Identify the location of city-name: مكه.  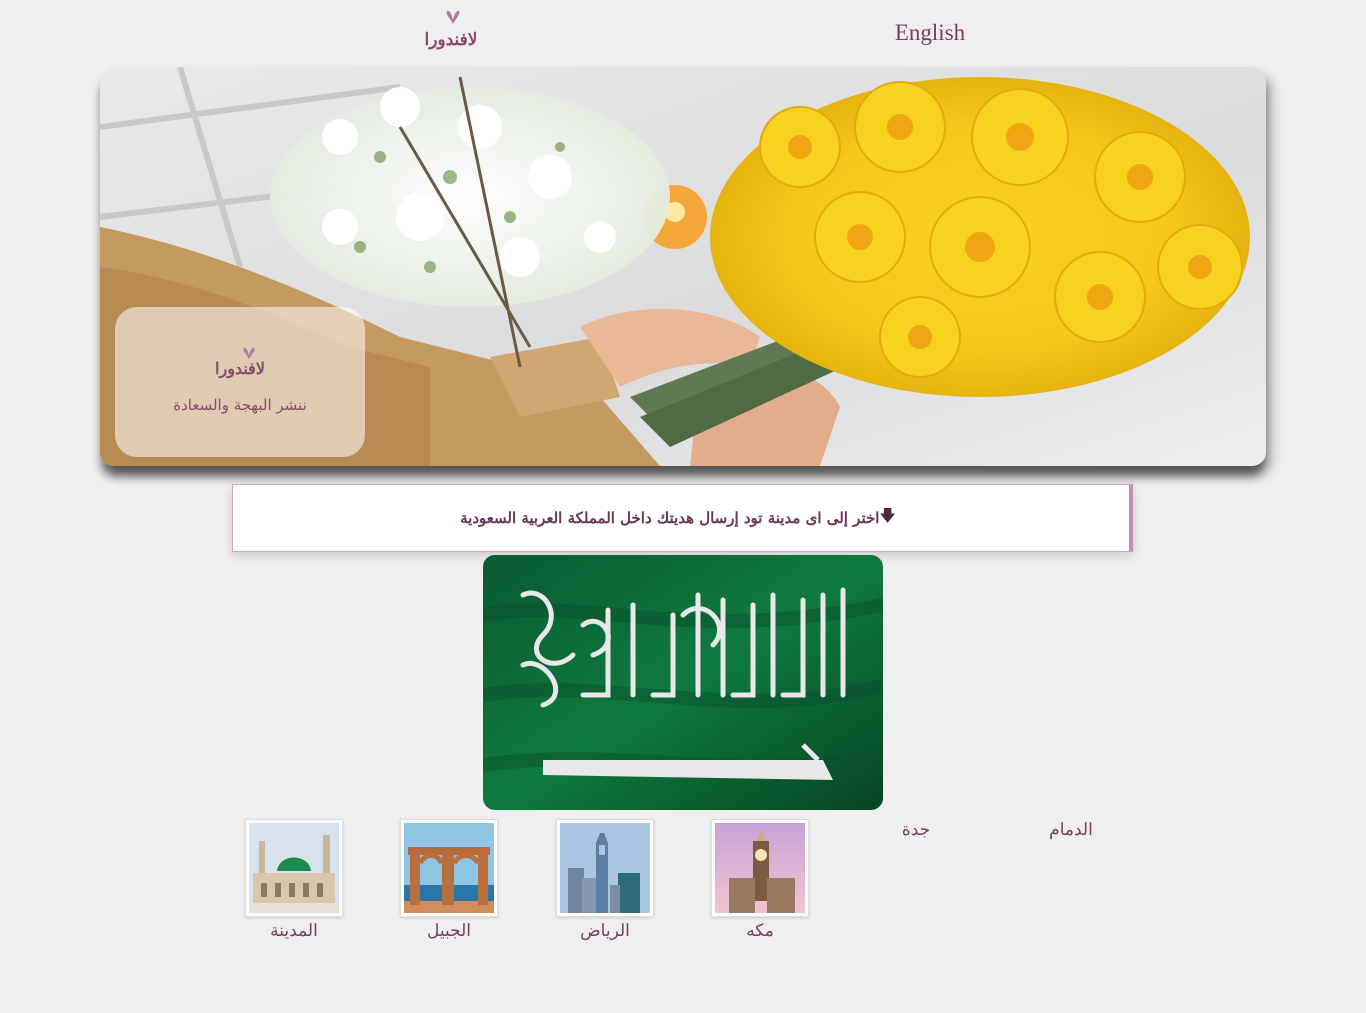
(760, 931).